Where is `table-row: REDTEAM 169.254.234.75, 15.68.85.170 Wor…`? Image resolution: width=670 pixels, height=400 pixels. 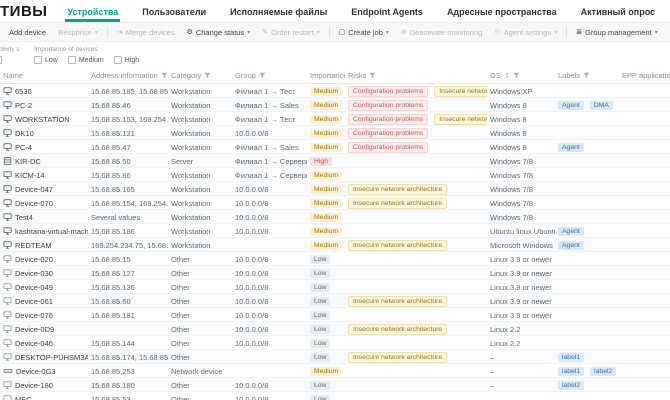
table-row: REDTEAM 169.254.234.75, 15.68.85.170 Wor… is located at coordinates (335, 245).